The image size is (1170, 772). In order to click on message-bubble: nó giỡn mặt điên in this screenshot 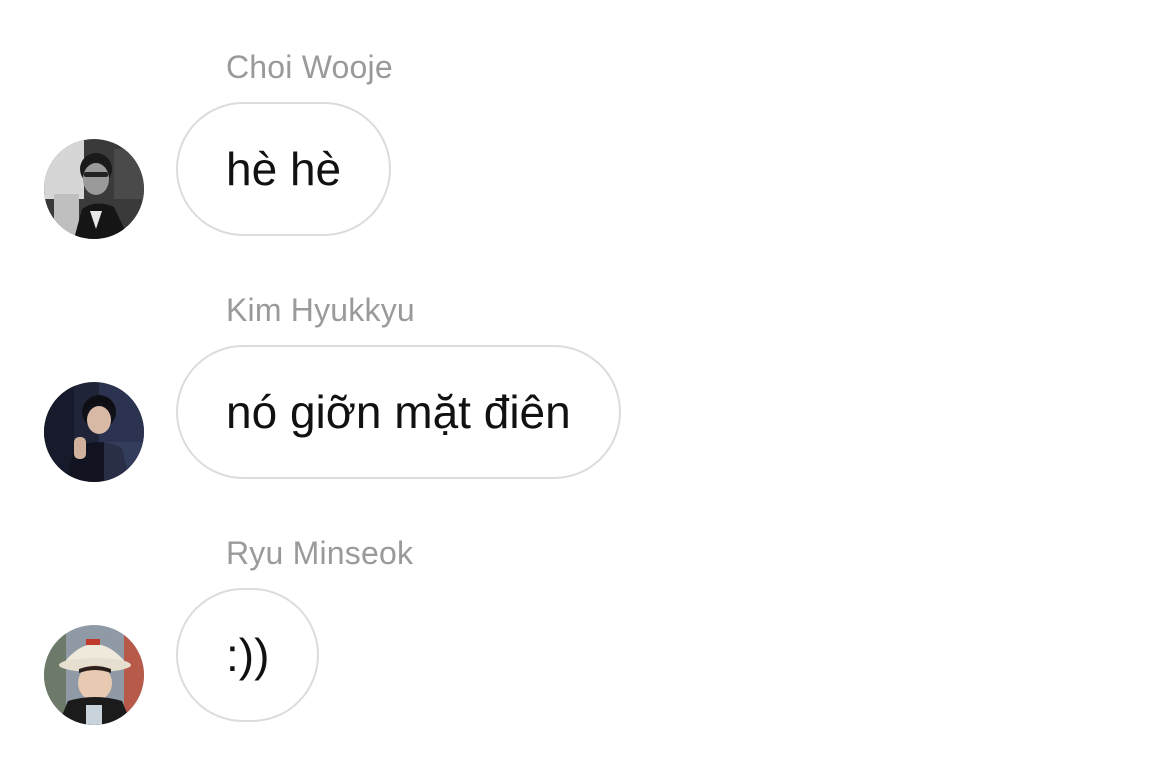, I will do `click(398, 412)`.